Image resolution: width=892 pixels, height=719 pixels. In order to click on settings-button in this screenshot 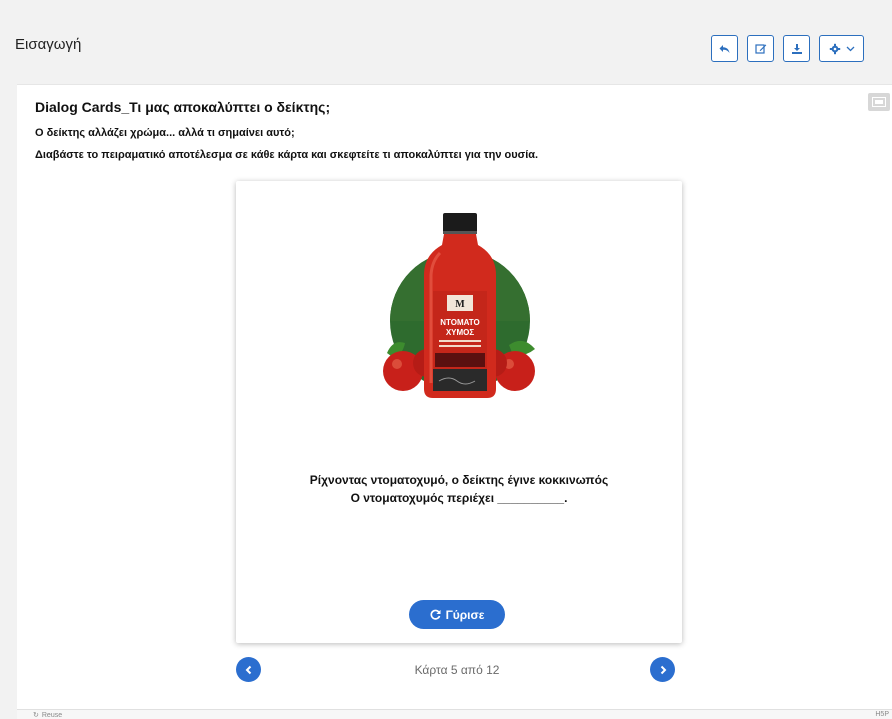, I will do `click(841, 48)`.